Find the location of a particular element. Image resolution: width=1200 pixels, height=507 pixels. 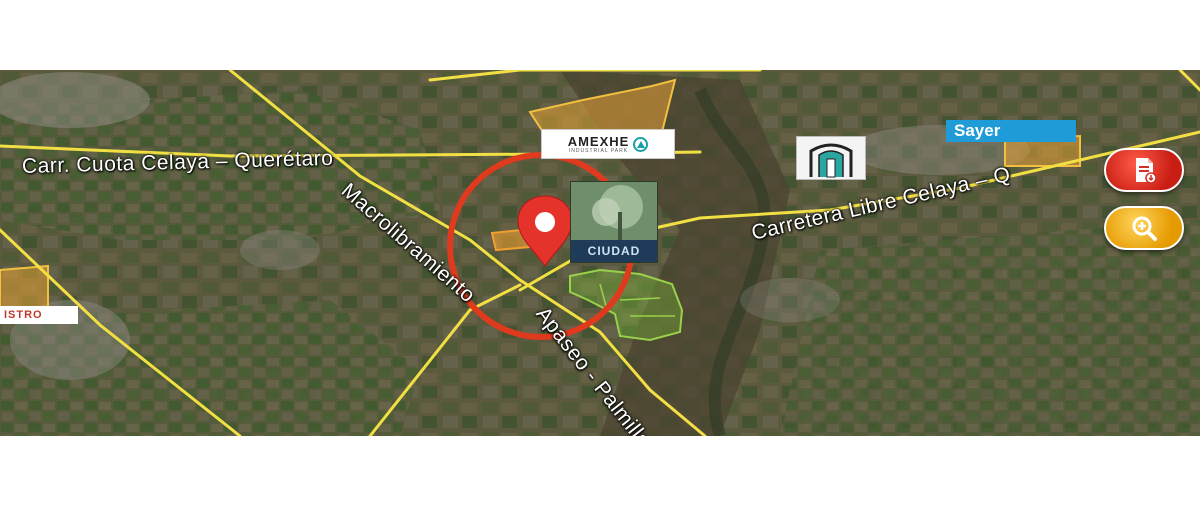

sayer-logo: Sayer is located at coordinates (1011, 131).